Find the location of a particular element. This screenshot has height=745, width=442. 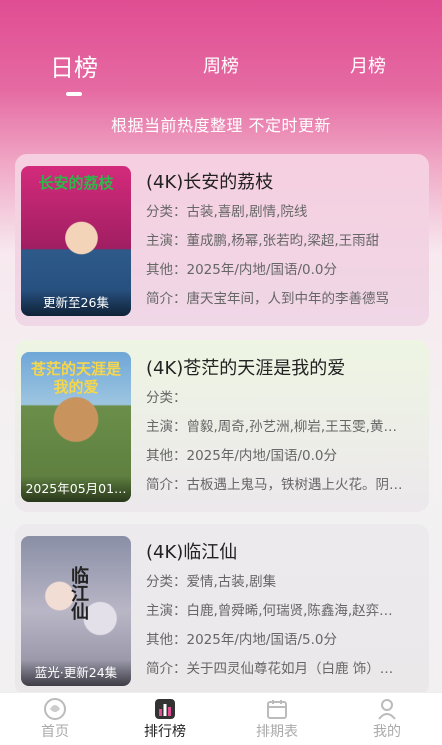

item-intro: 简介：唐天宝年间，人到中年的李善德骂 is located at coordinates (267, 299).